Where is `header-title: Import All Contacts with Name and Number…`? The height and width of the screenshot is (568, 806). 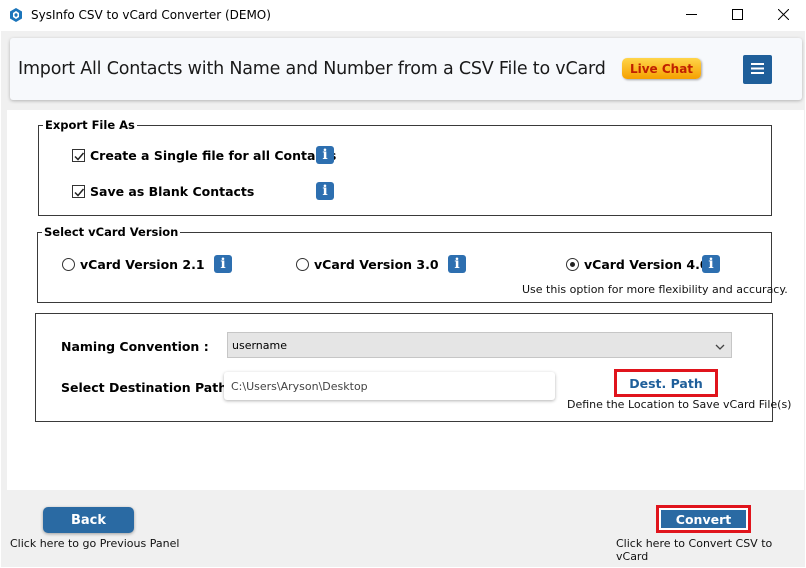 header-title: Import All Contacts with Name and Number… is located at coordinates (312, 69).